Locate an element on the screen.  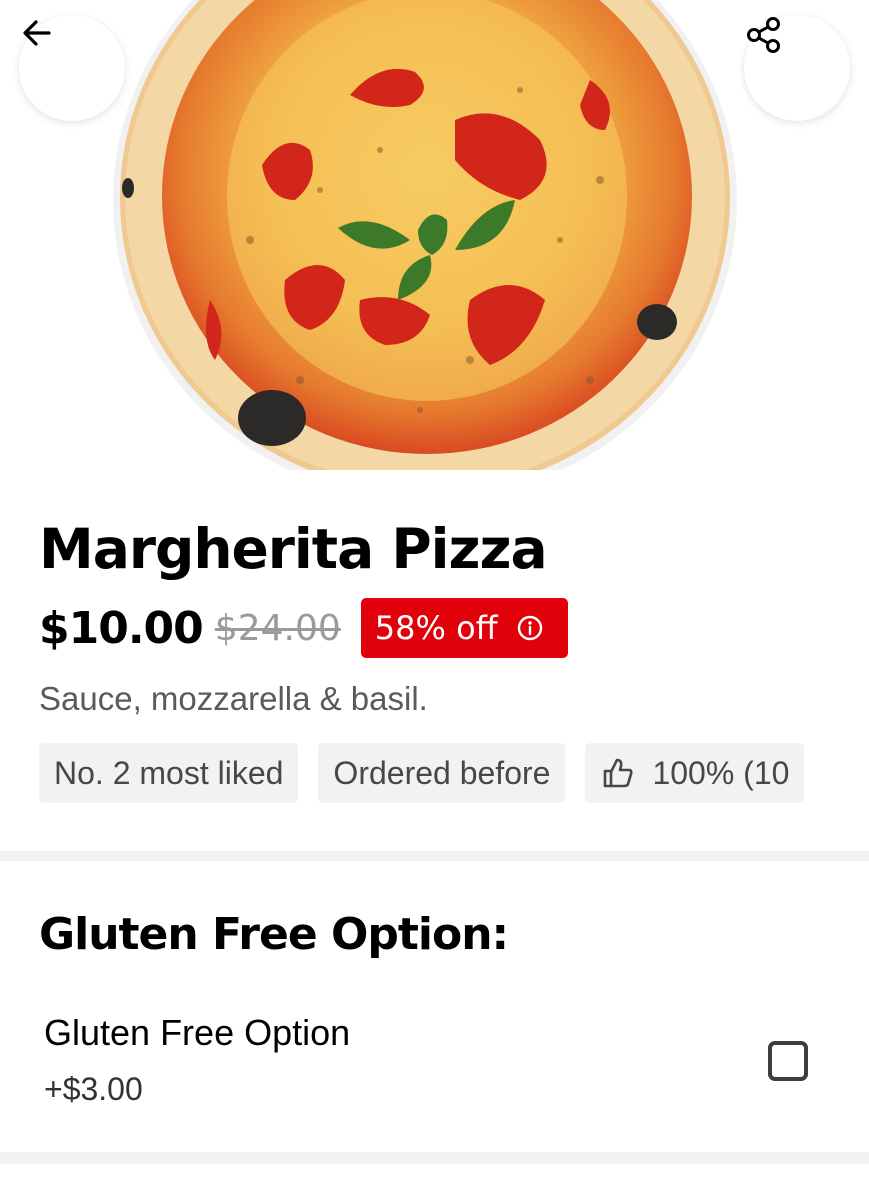
chip-label: No. 2 most liked is located at coordinates (169, 772).